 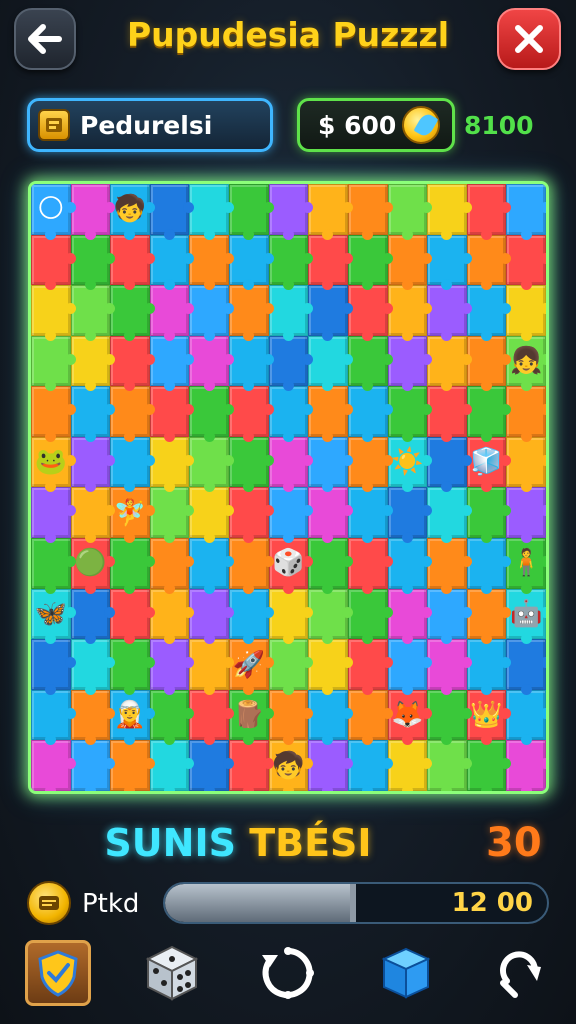 I want to click on player-panel: Pedurelsi, so click(x=150, y=125).